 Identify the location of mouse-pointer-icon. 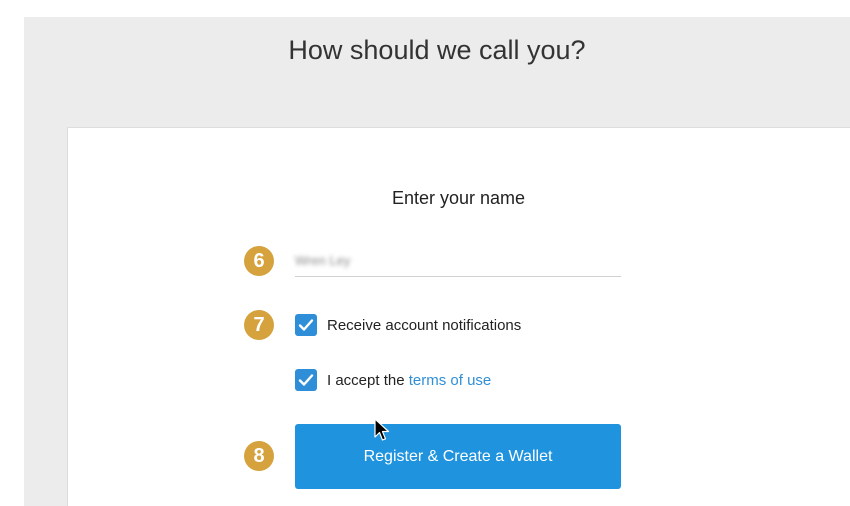
(382, 429).